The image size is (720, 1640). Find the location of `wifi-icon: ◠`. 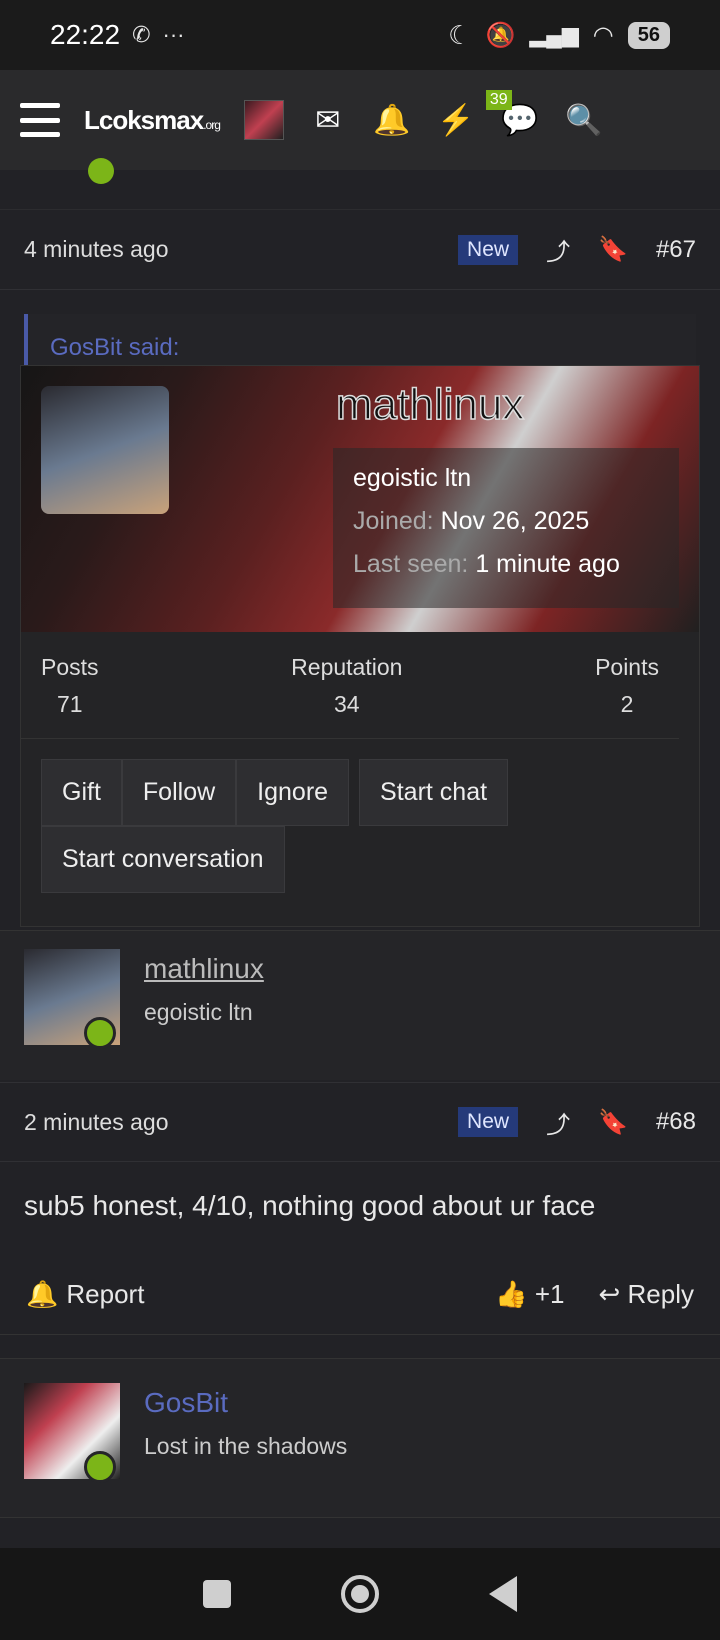

wifi-icon: ◠ is located at coordinates (603, 35).